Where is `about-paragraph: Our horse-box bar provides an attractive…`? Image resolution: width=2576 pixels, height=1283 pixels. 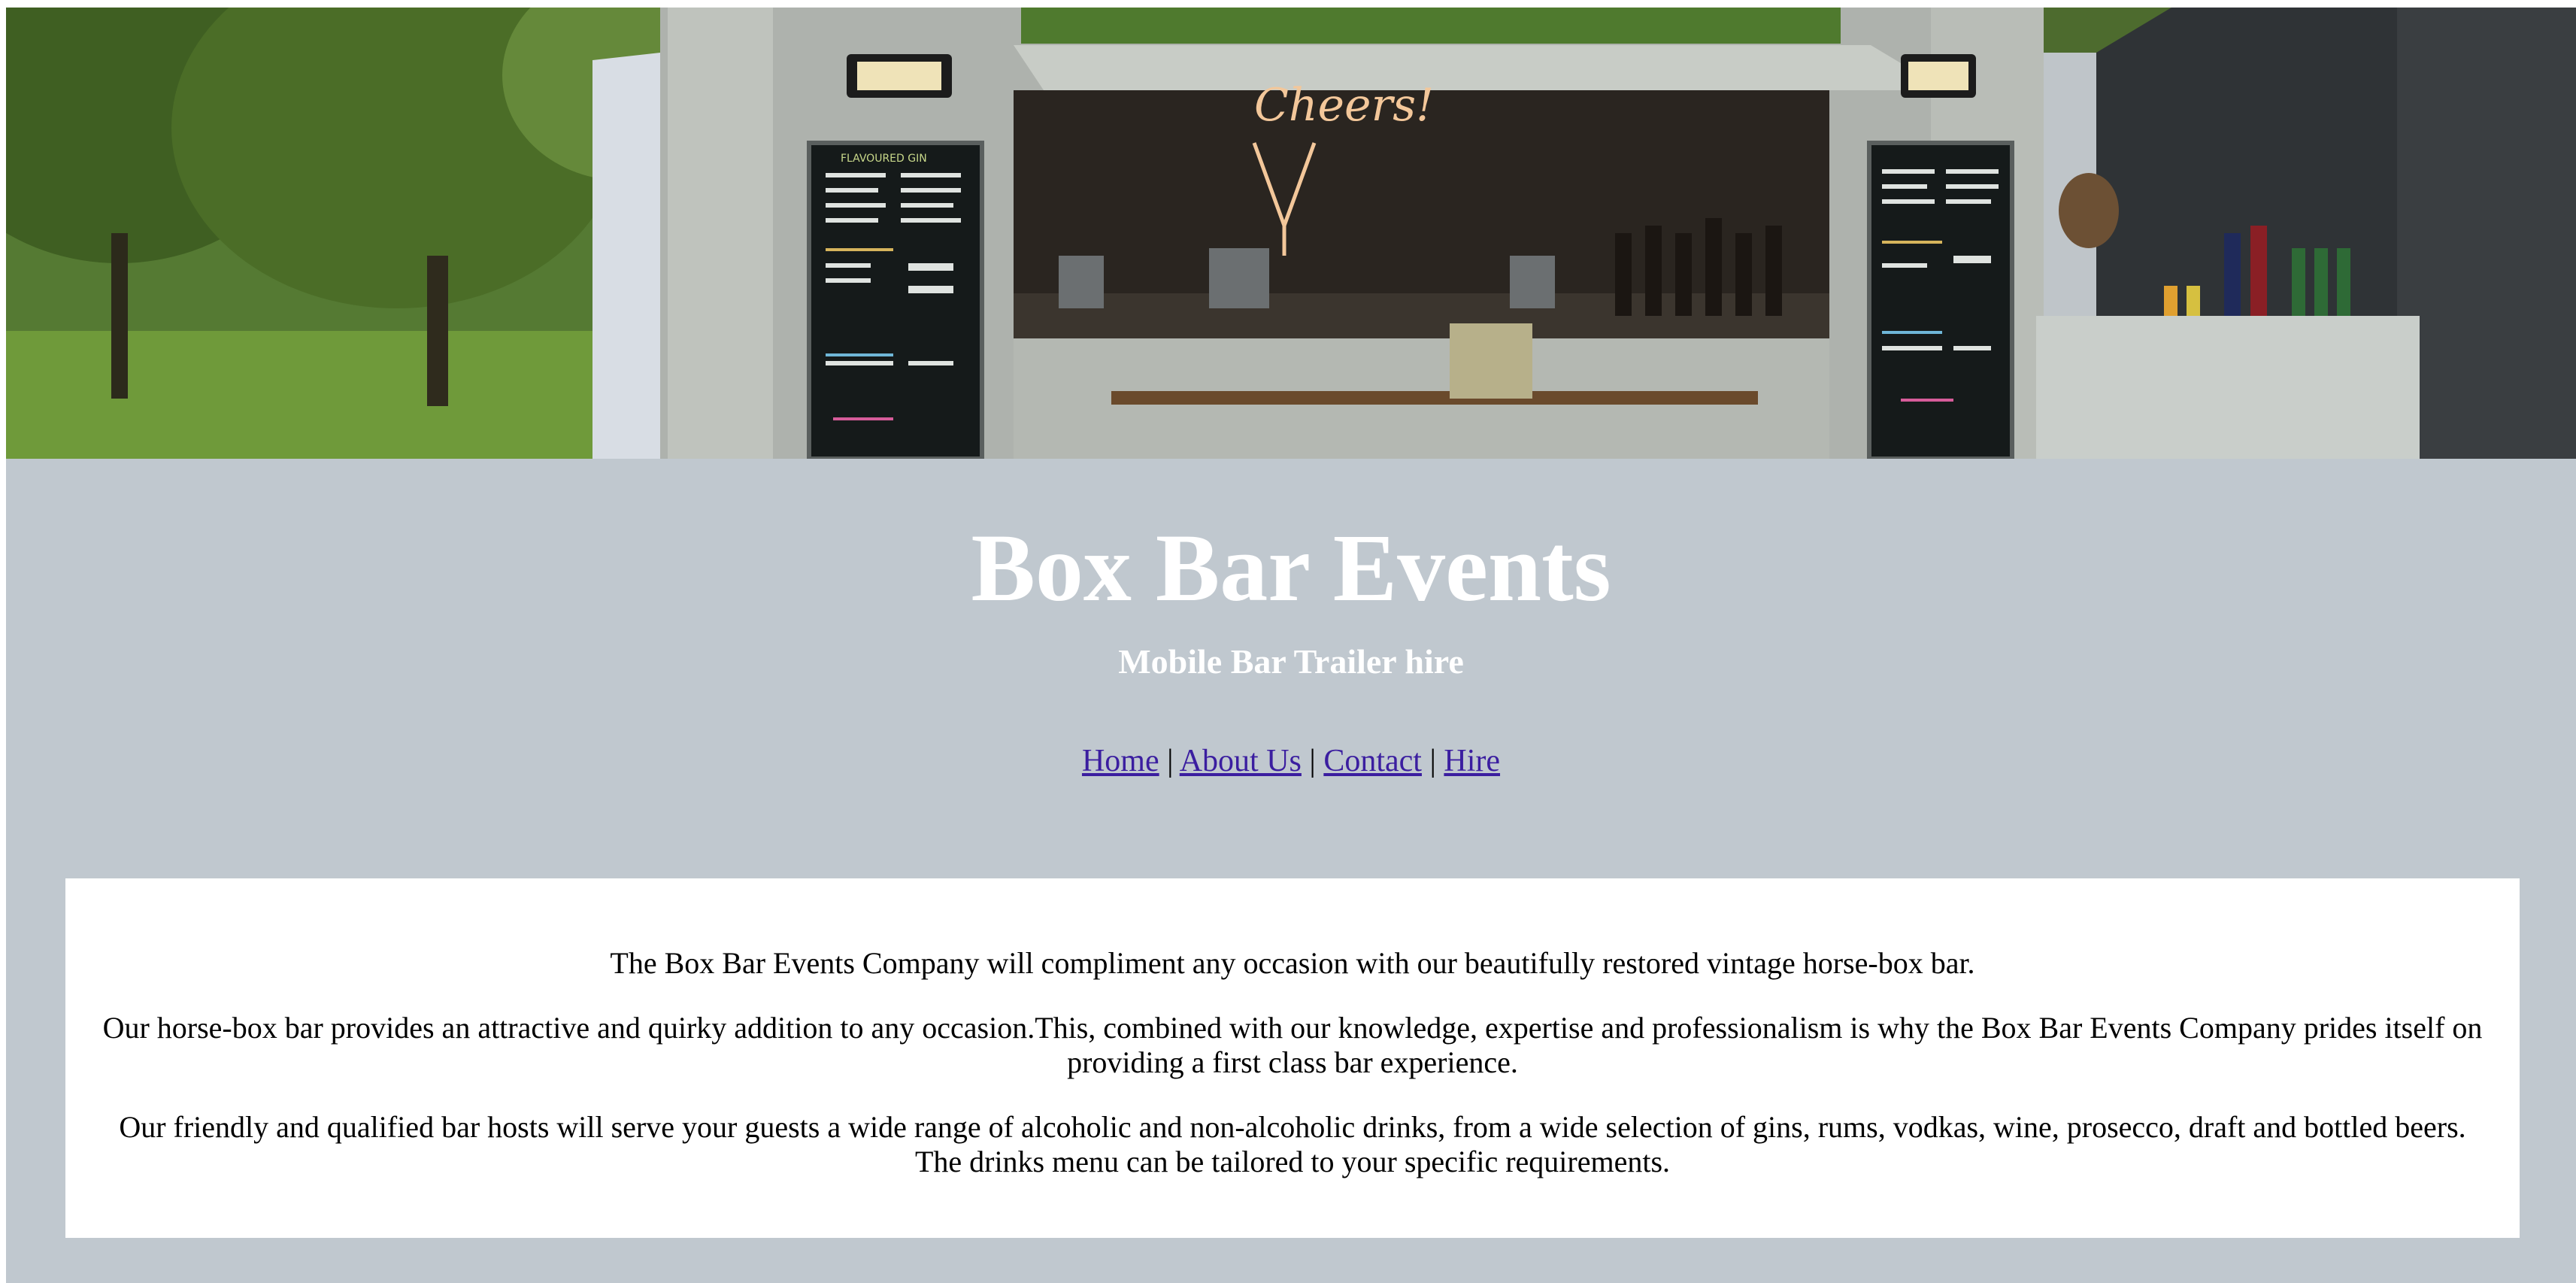
about-paragraph: Our horse-box bar provides an attractive… is located at coordinates (1292, 1045).